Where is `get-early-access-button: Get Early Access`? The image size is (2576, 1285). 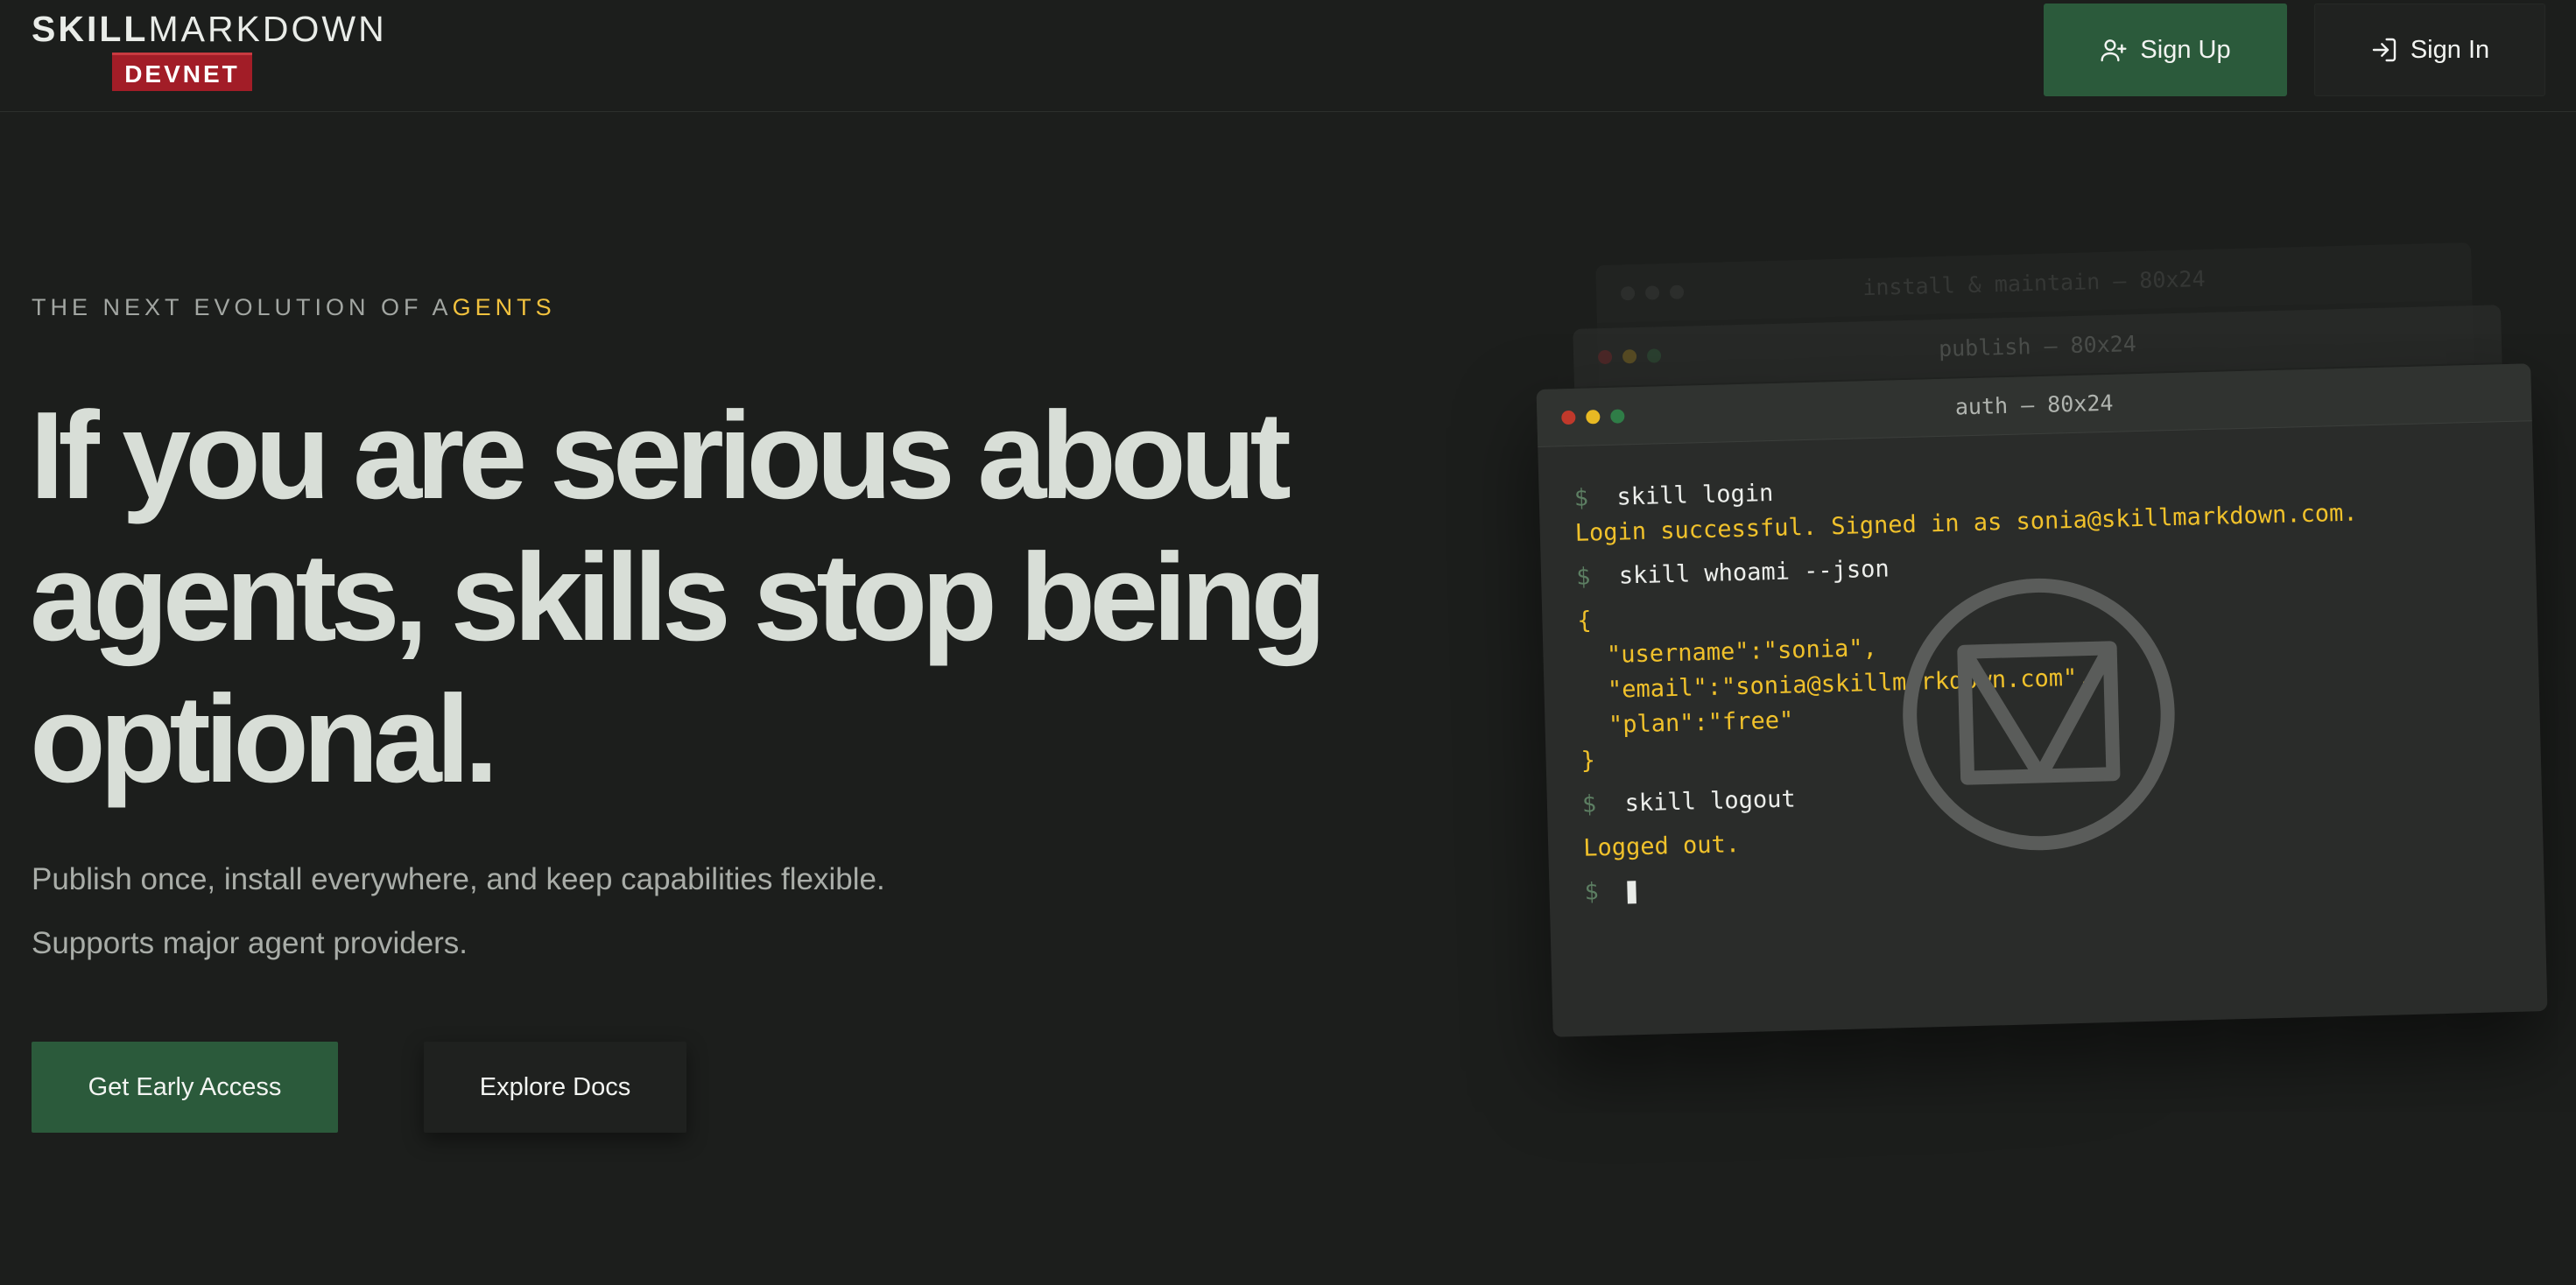 get-early-access-button: Get Early Access is located at coordinates (185, 1087).